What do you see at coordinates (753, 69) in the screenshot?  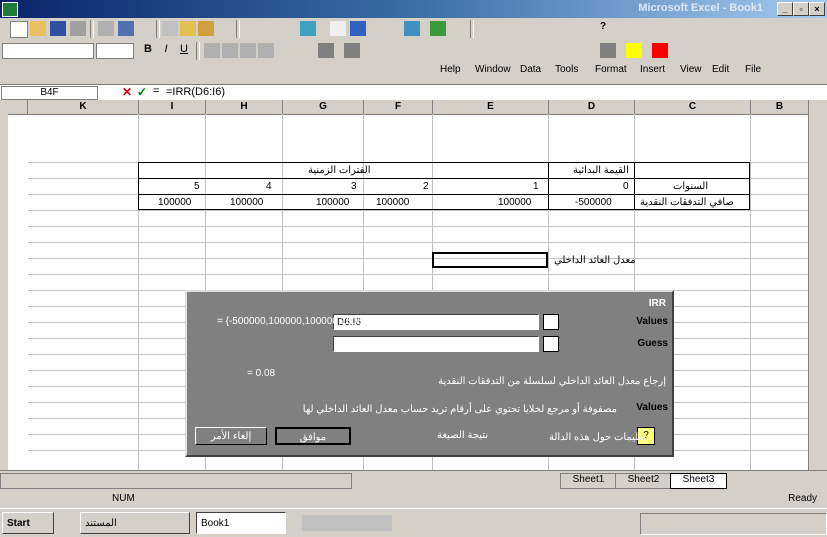 I see `menu-file: File` at bounding box center [753, 69].